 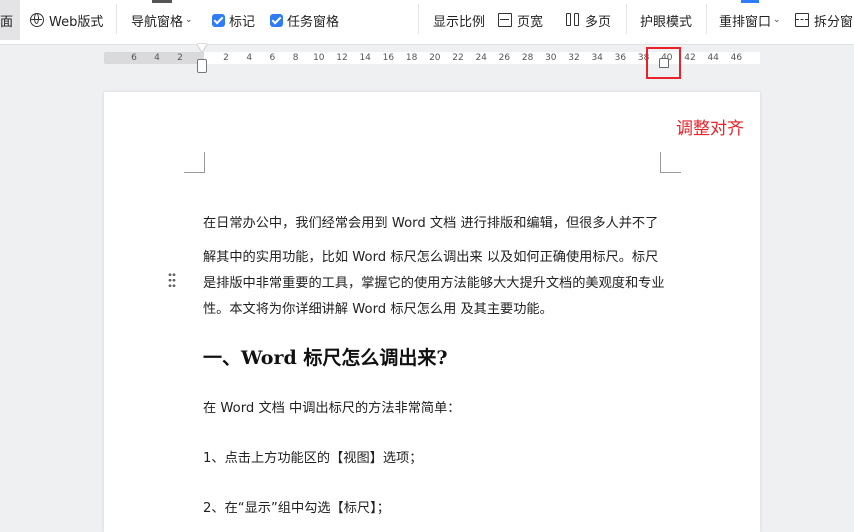 I want to click on paragraph-drag-handle, so click(x=172, y=280).